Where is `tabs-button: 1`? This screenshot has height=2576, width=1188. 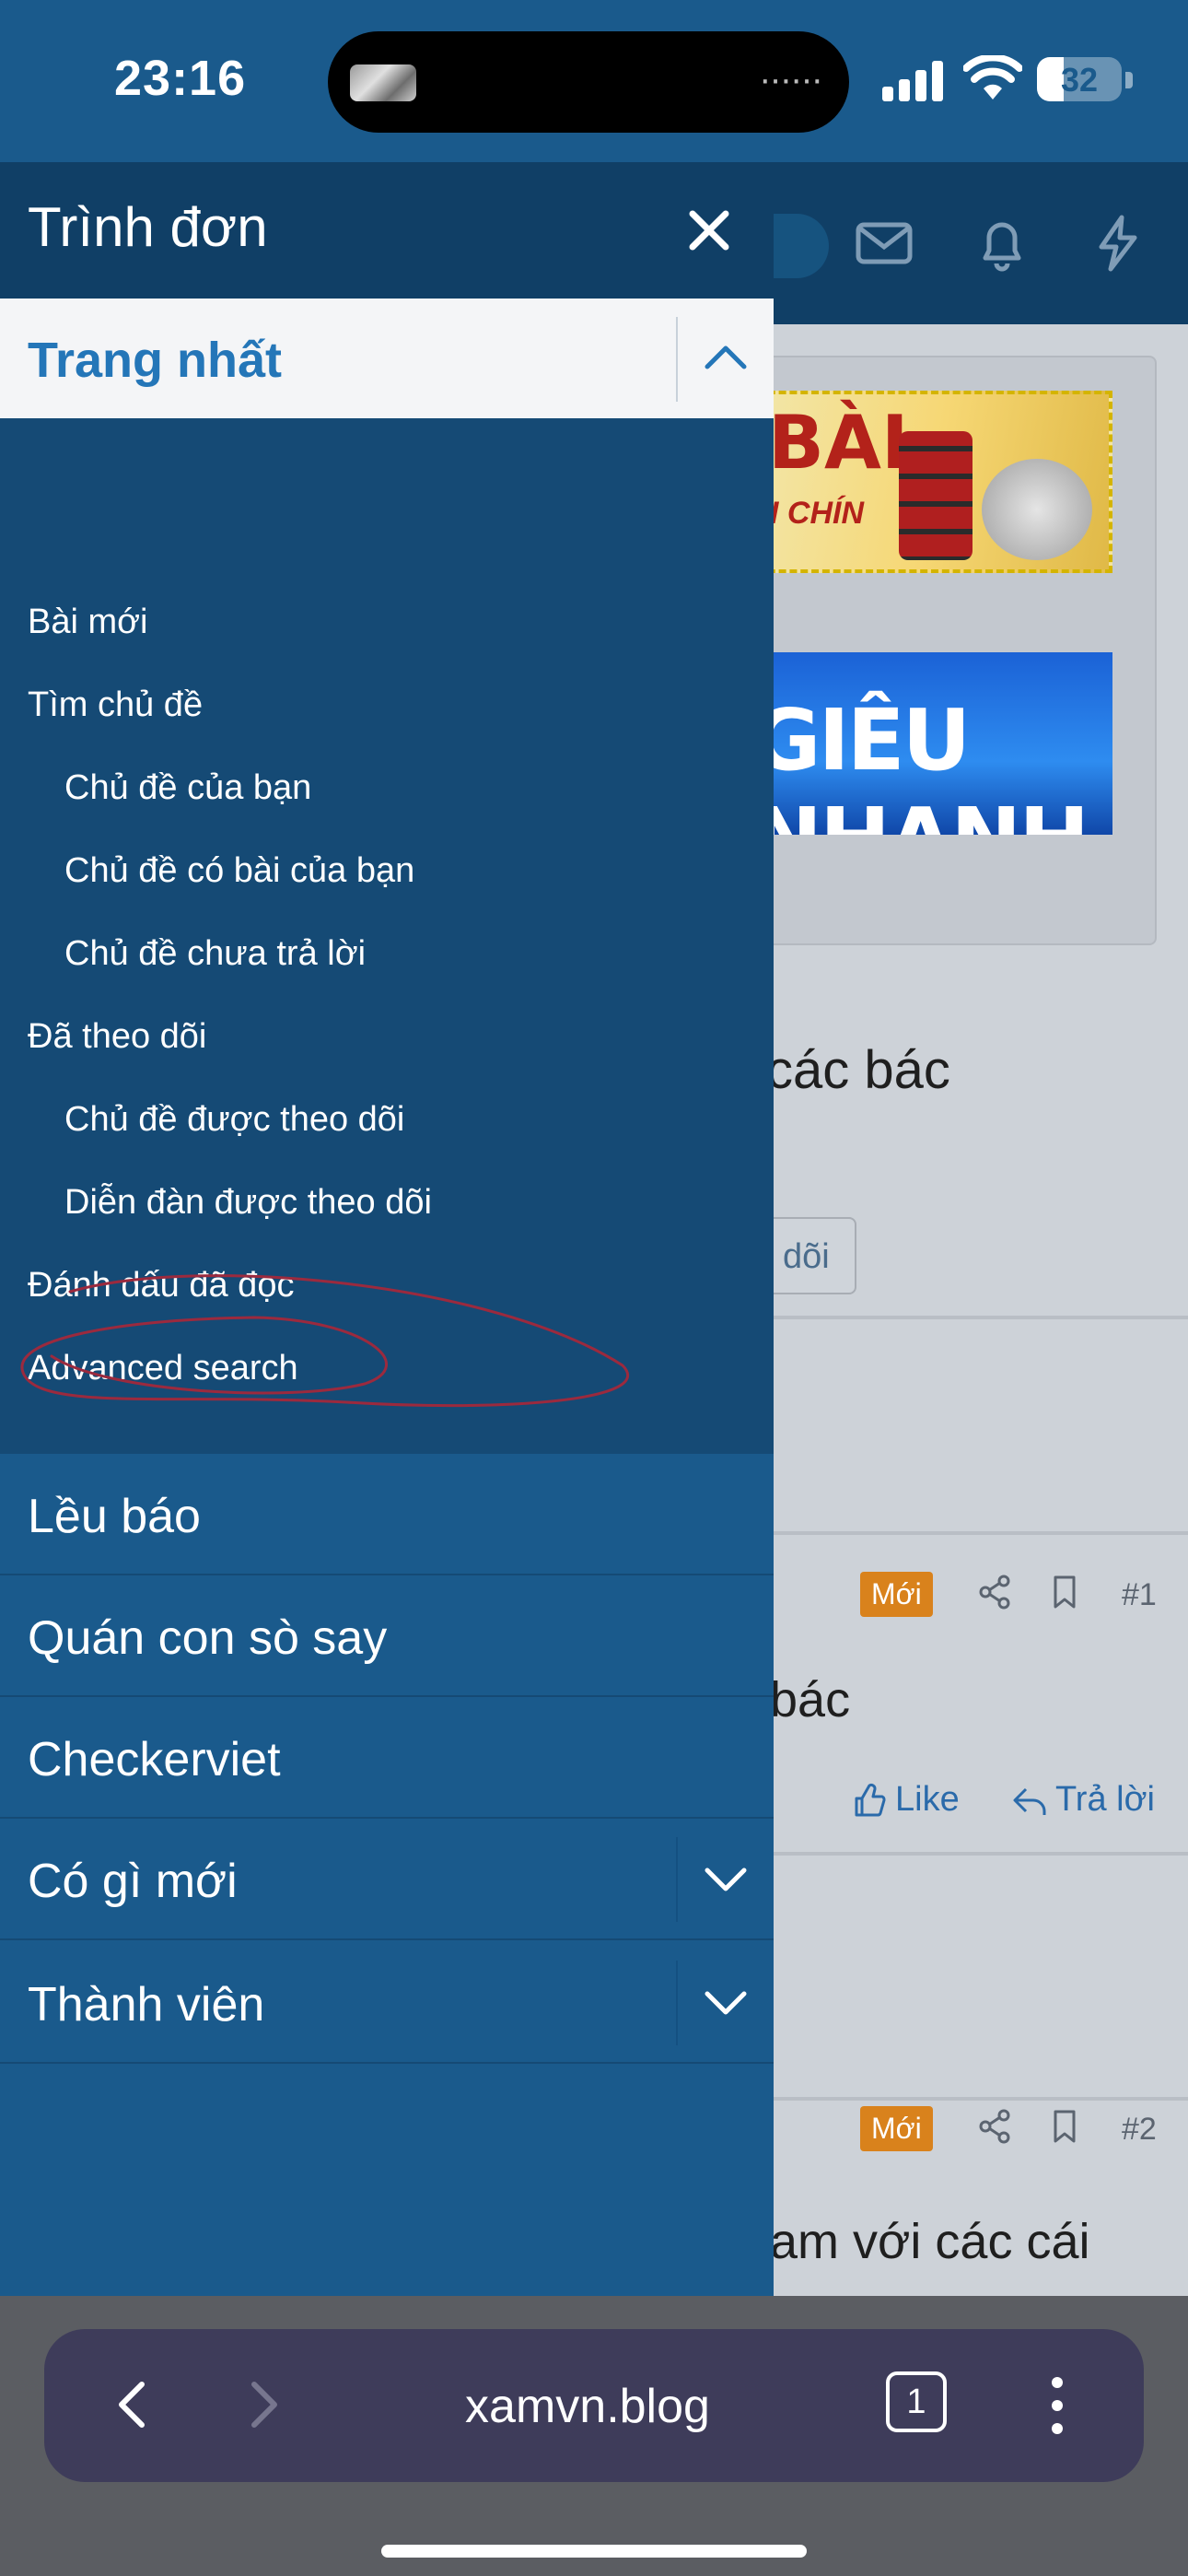
tabs-button: 1 is located at coordinates (916, 2401).